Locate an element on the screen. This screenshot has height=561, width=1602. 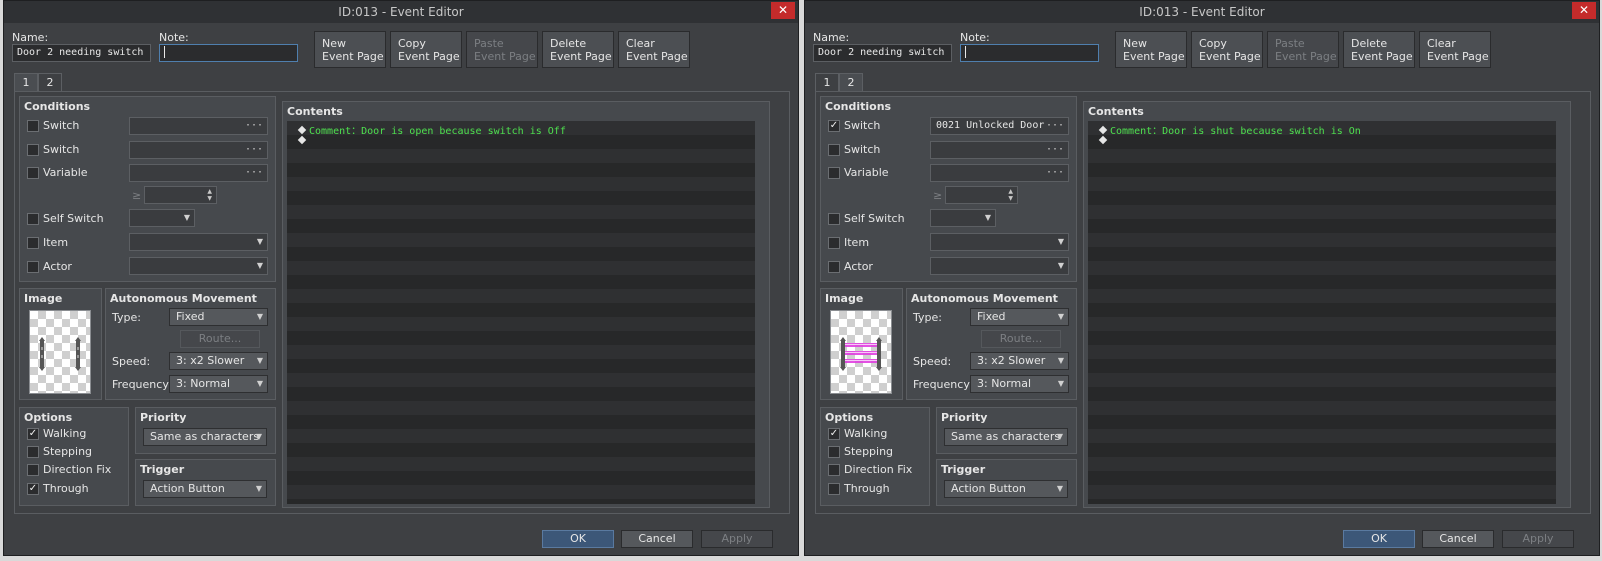
stepping-label: Stepping is located at coordinates (68, 451).